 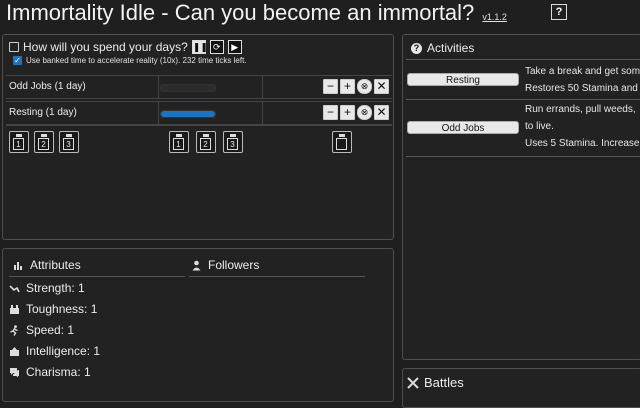 What do you see at coordinates (206, 142) in the screenshot?
I see `load-schedule-slot-2: 2` at bounding box center [206, 142].